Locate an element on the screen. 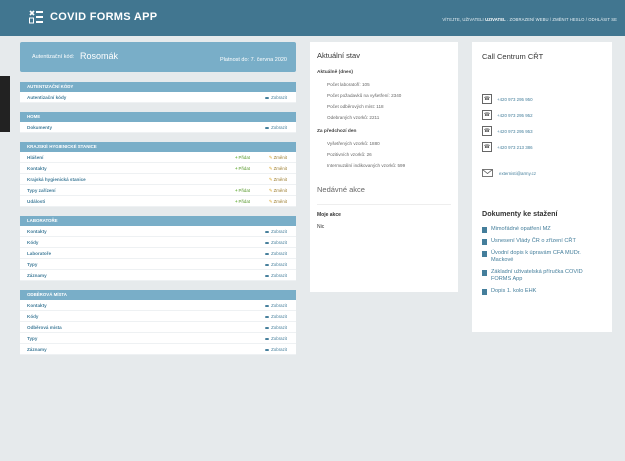 The width and height of the screenshot is (625, 461). prev-heading: Za předchozí den is located at coordinates (337, 131).